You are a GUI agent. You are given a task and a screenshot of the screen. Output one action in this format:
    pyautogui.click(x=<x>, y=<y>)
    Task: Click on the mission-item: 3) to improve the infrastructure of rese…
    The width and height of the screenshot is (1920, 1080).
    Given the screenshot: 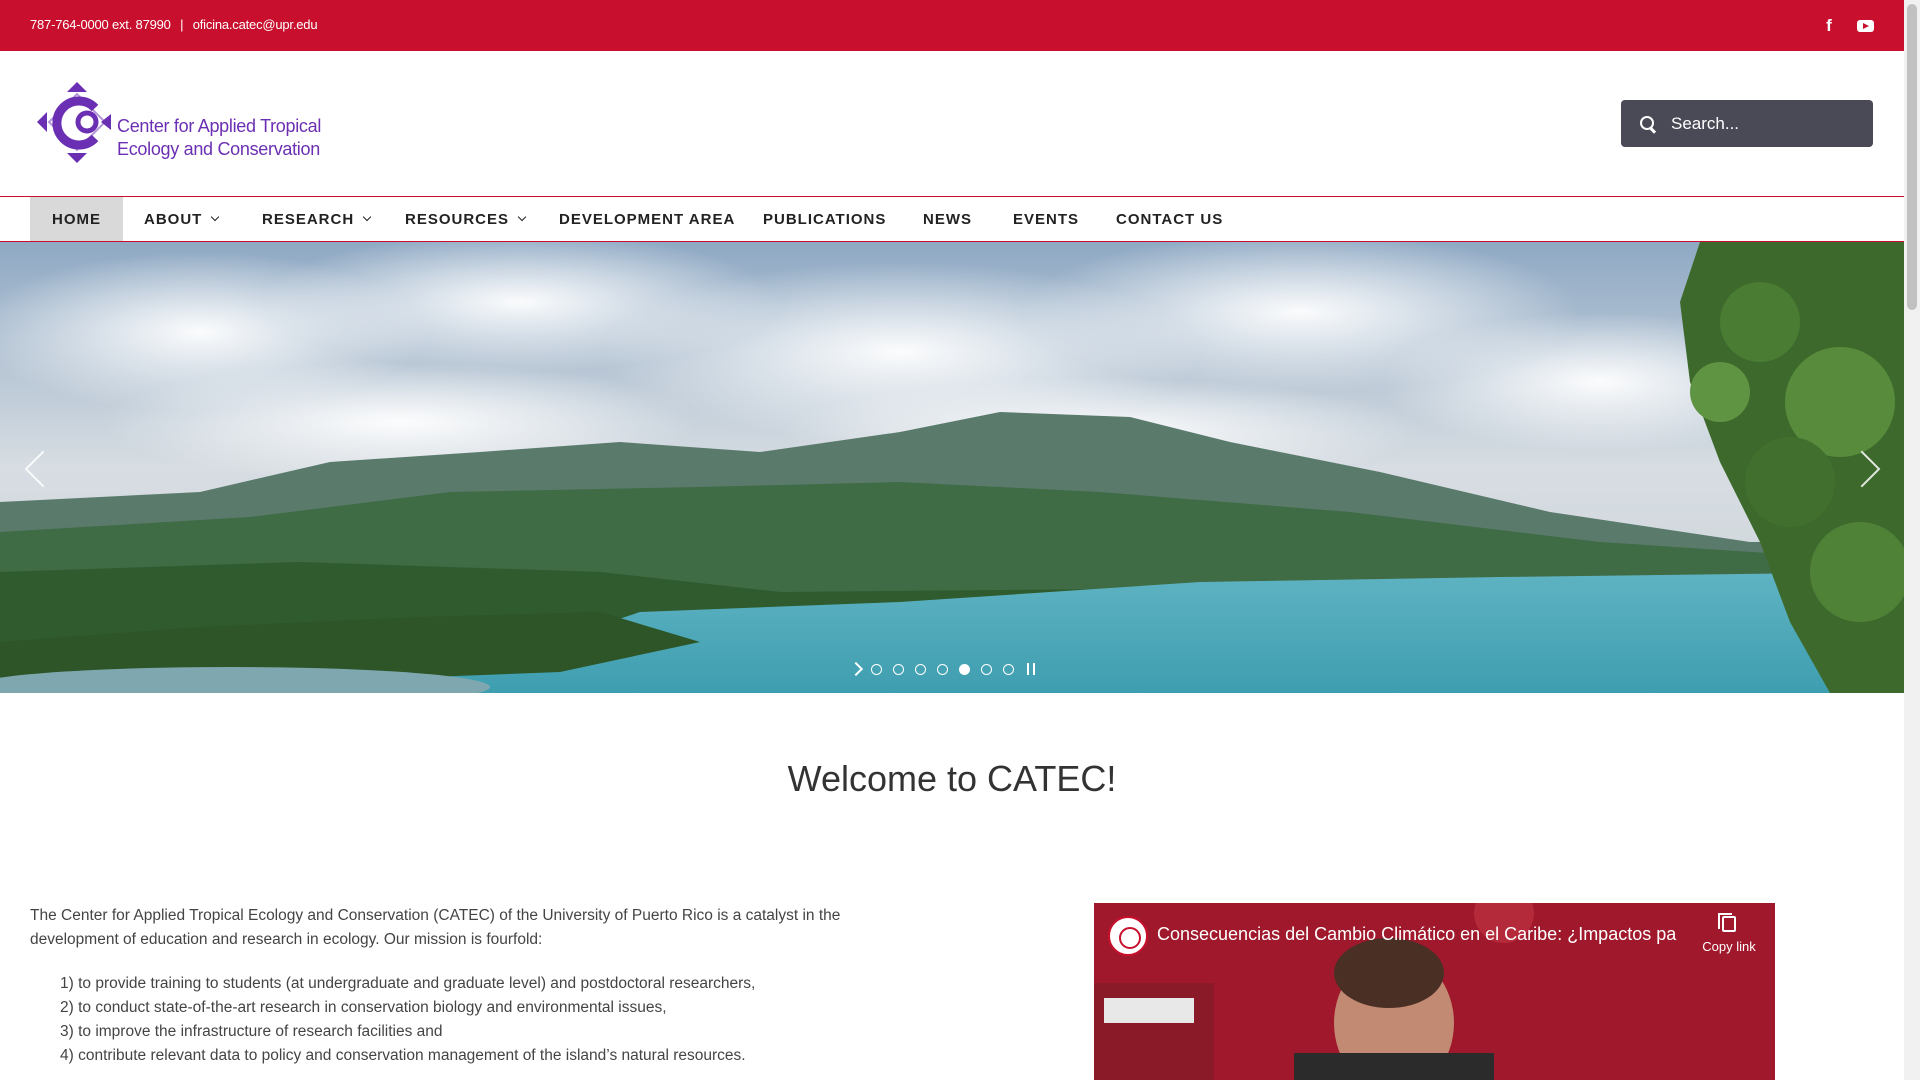 What is the action you would take?
    pyautogui.click(x=251, y=1031)
    